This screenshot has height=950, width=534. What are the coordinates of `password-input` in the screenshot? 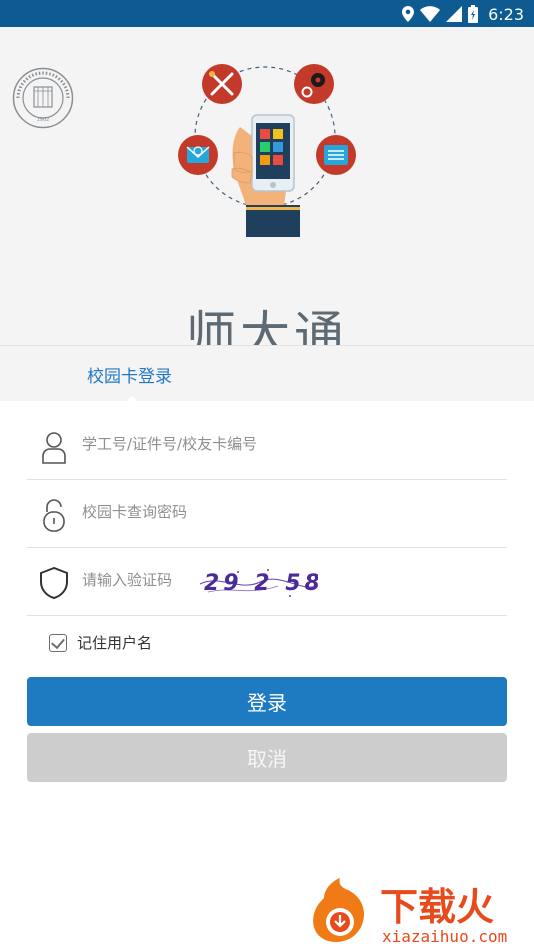 It's located at (232, 512).